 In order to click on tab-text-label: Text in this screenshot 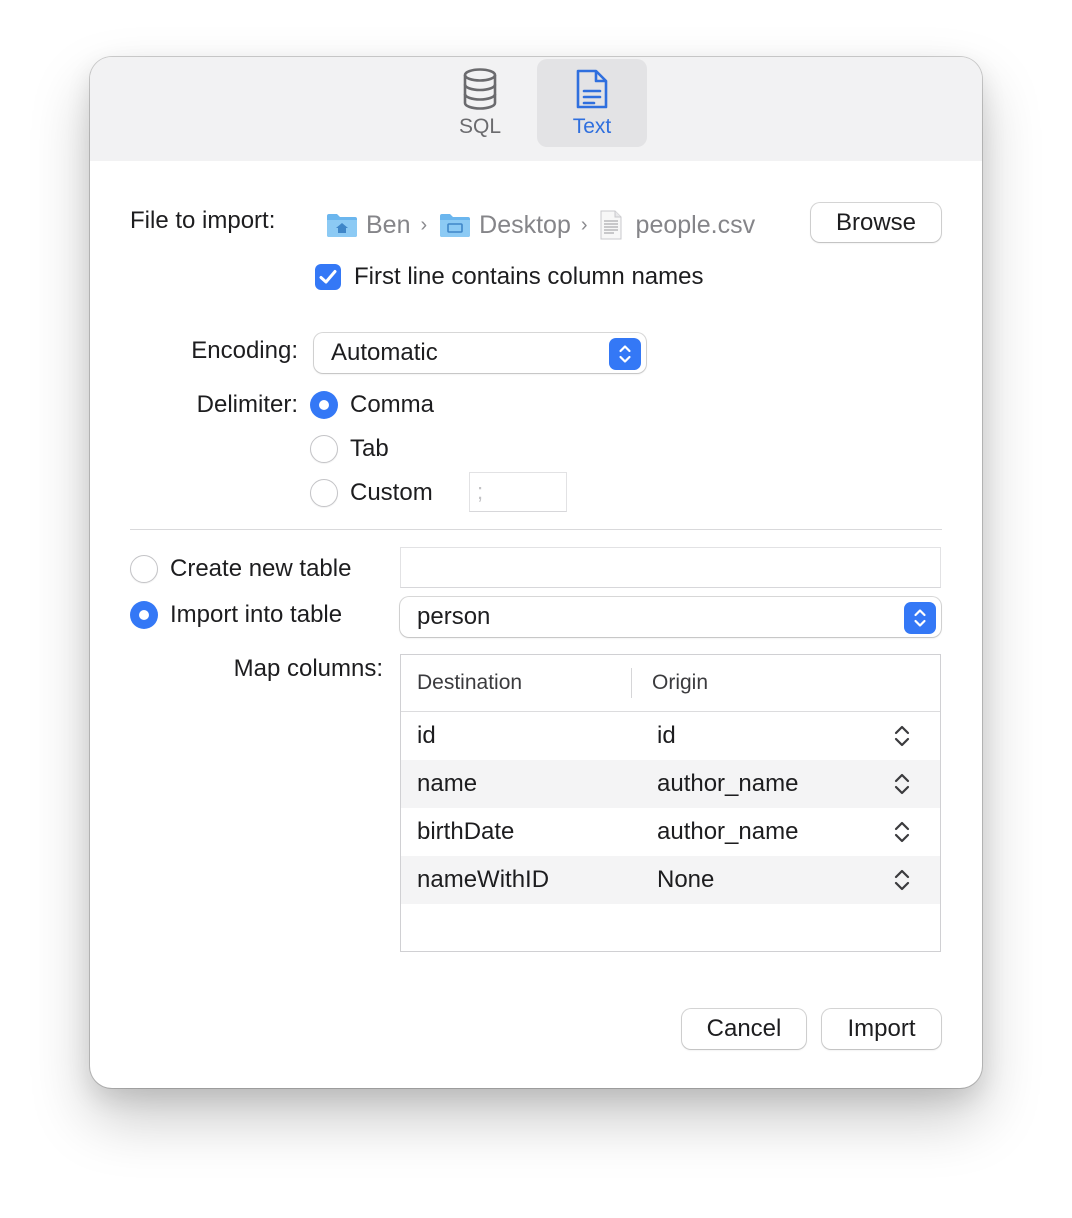, I will do `click(592, 126)`.